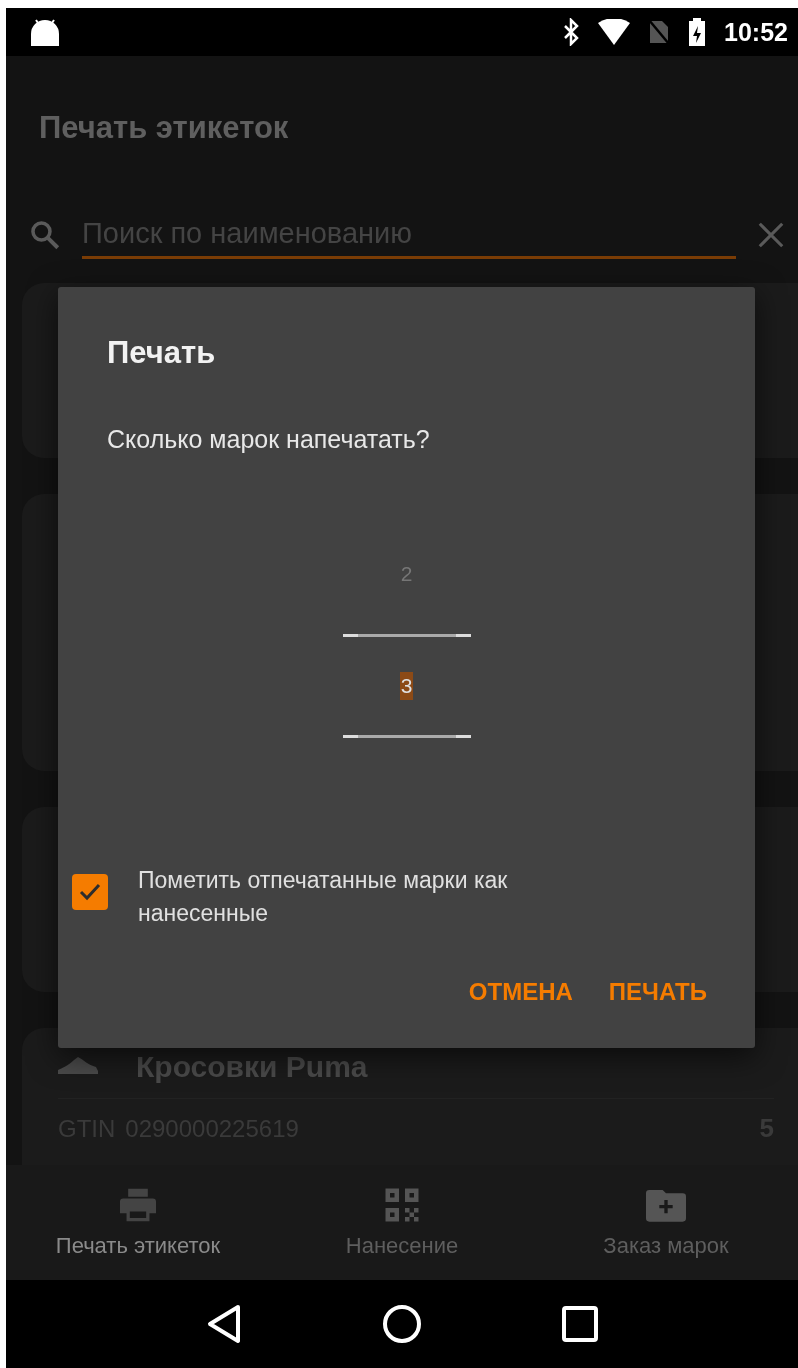  I want to click on search-icon, so click(45, 235).